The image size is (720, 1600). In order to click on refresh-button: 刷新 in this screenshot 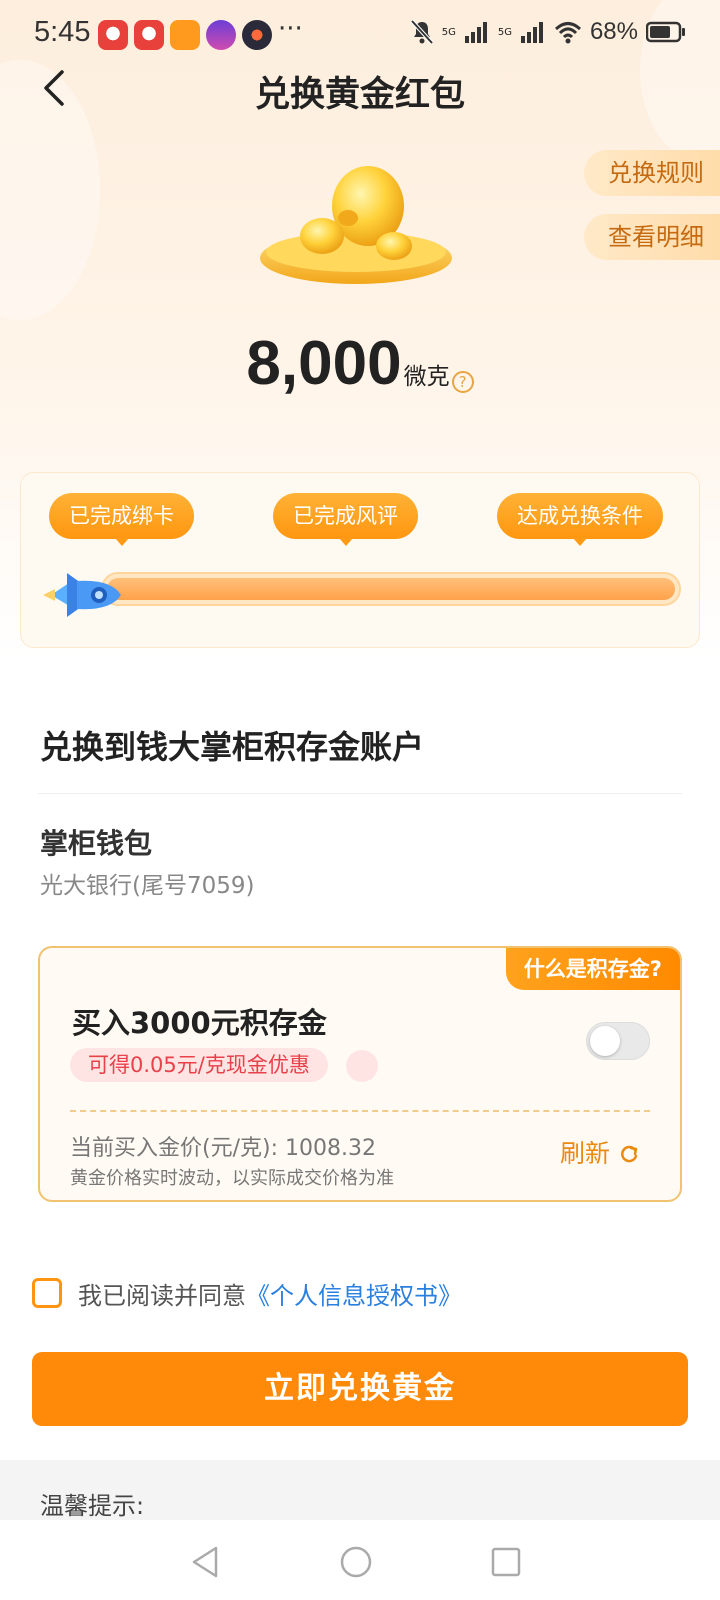, I will do `click(600, 1152)`.